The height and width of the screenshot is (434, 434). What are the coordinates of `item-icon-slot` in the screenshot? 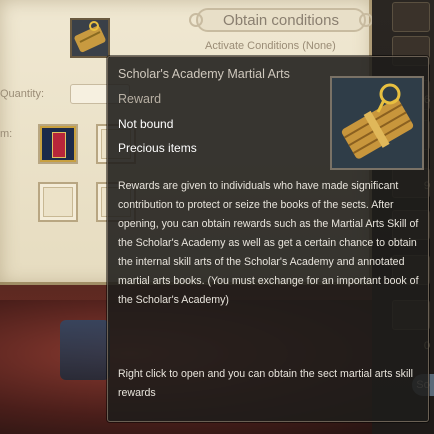 It's located at (90, 38).